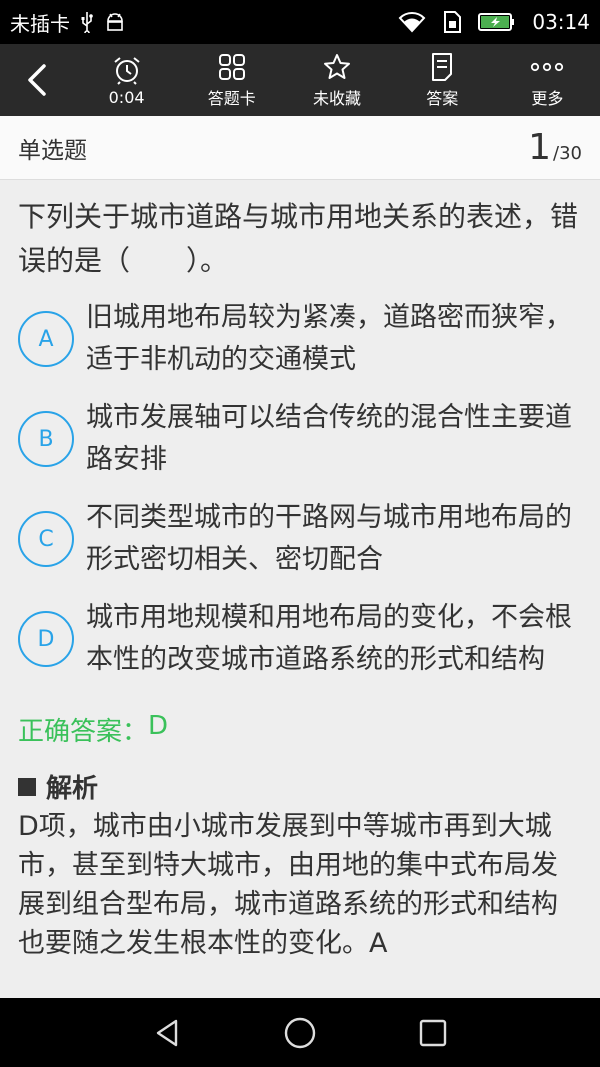 This screenshot has height=1067, width=600. What do you see at coordinates (329, 338) in the screenshot?
I see `option-text: 旧城用地布局较为紧凑，道路密而狭窄，适于非机动的交通模式` at bounding box center [329, 338].